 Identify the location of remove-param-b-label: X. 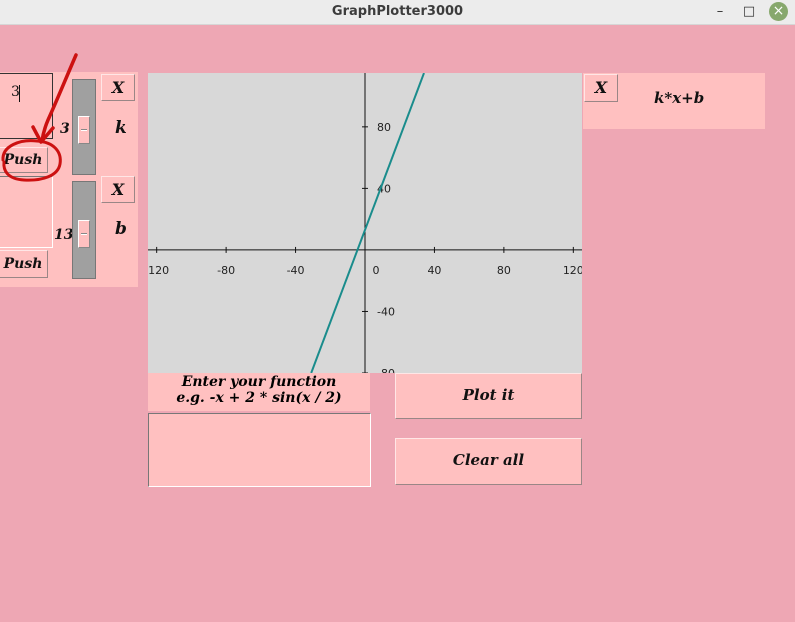
(118, 189).